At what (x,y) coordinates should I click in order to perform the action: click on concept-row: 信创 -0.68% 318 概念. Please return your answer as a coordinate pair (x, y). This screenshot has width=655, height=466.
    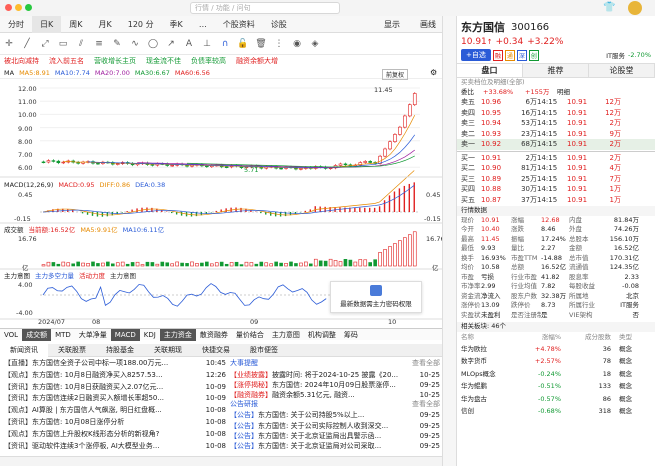
    Looking at the image, I should click on (556, 411).